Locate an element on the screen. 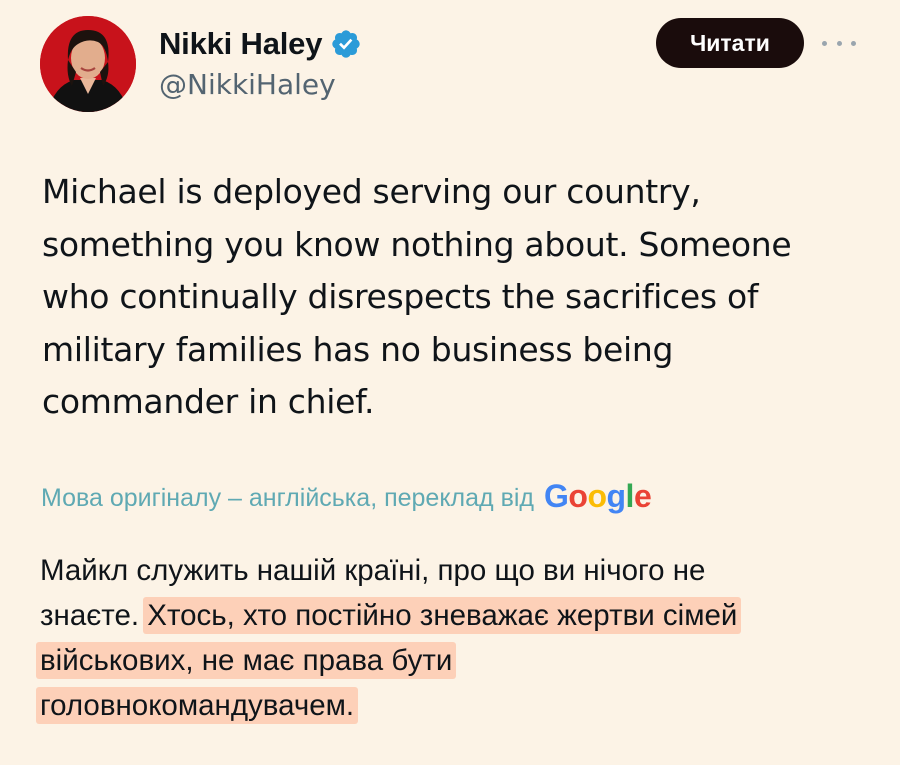 This screenshot has width=900, height=765. follow-button: Читати is located at coordinates (730, 43).